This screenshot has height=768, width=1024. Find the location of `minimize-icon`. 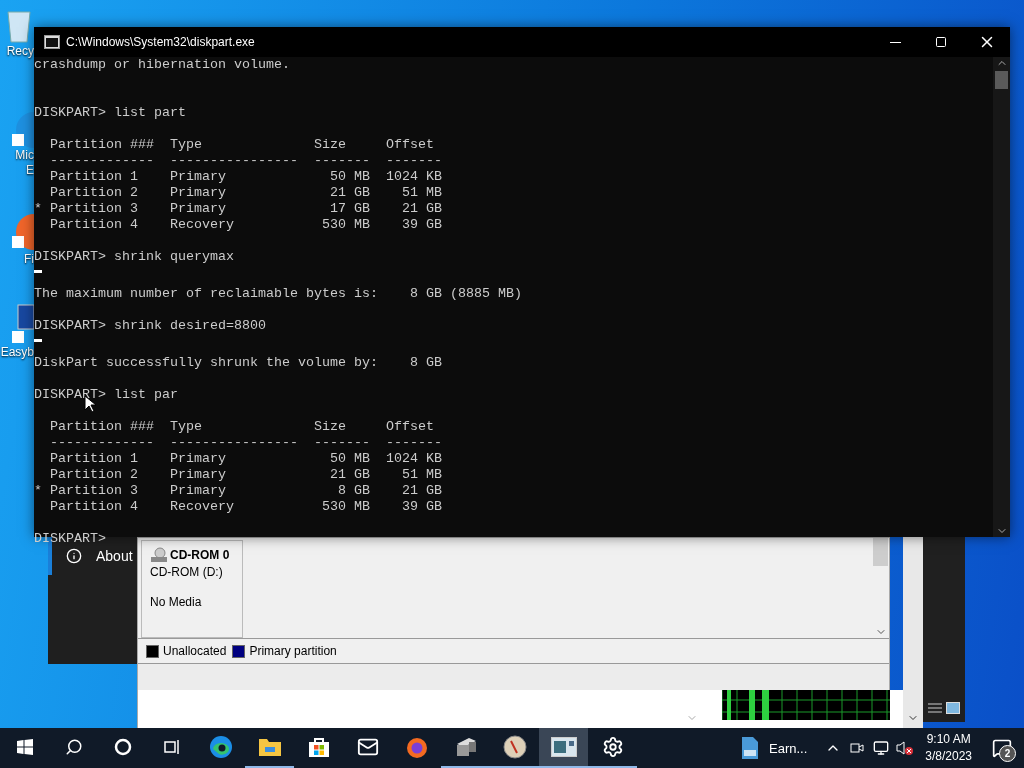

minimize-icon is located at coordinates (895, 42).